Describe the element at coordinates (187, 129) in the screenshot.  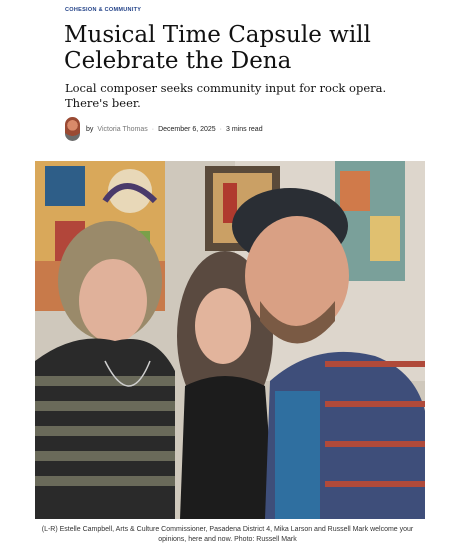
I see `publish-date: December 6, 2025` at that location.